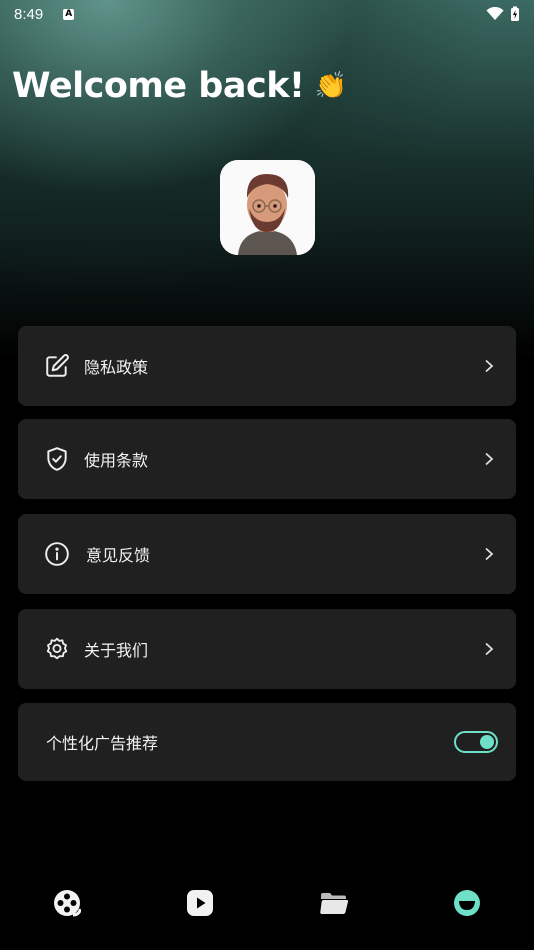 This screenshot has height=950, width=534. Describe the element at coordinates (267, 742) in the screenshot. I see `personalized-ads-row: 个性化广告推荐` at that location.